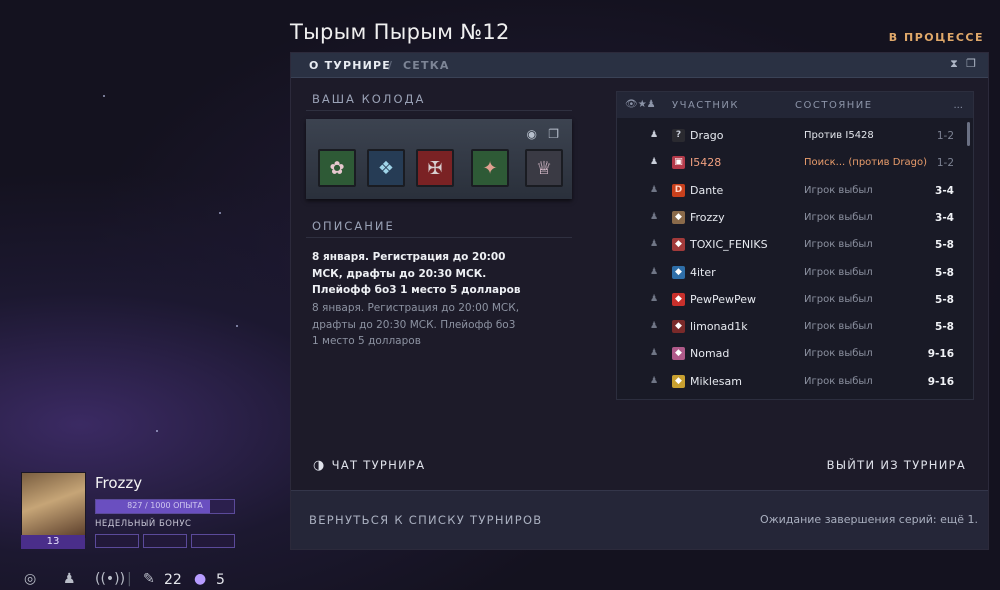 Image resolution: width=1000 pixels, height=590 pixels. What do you see at coordinates (834, 105) in the screenshot?
I see `column-state: СОСТОЯНИЕ` at bounding box center [834, 105].